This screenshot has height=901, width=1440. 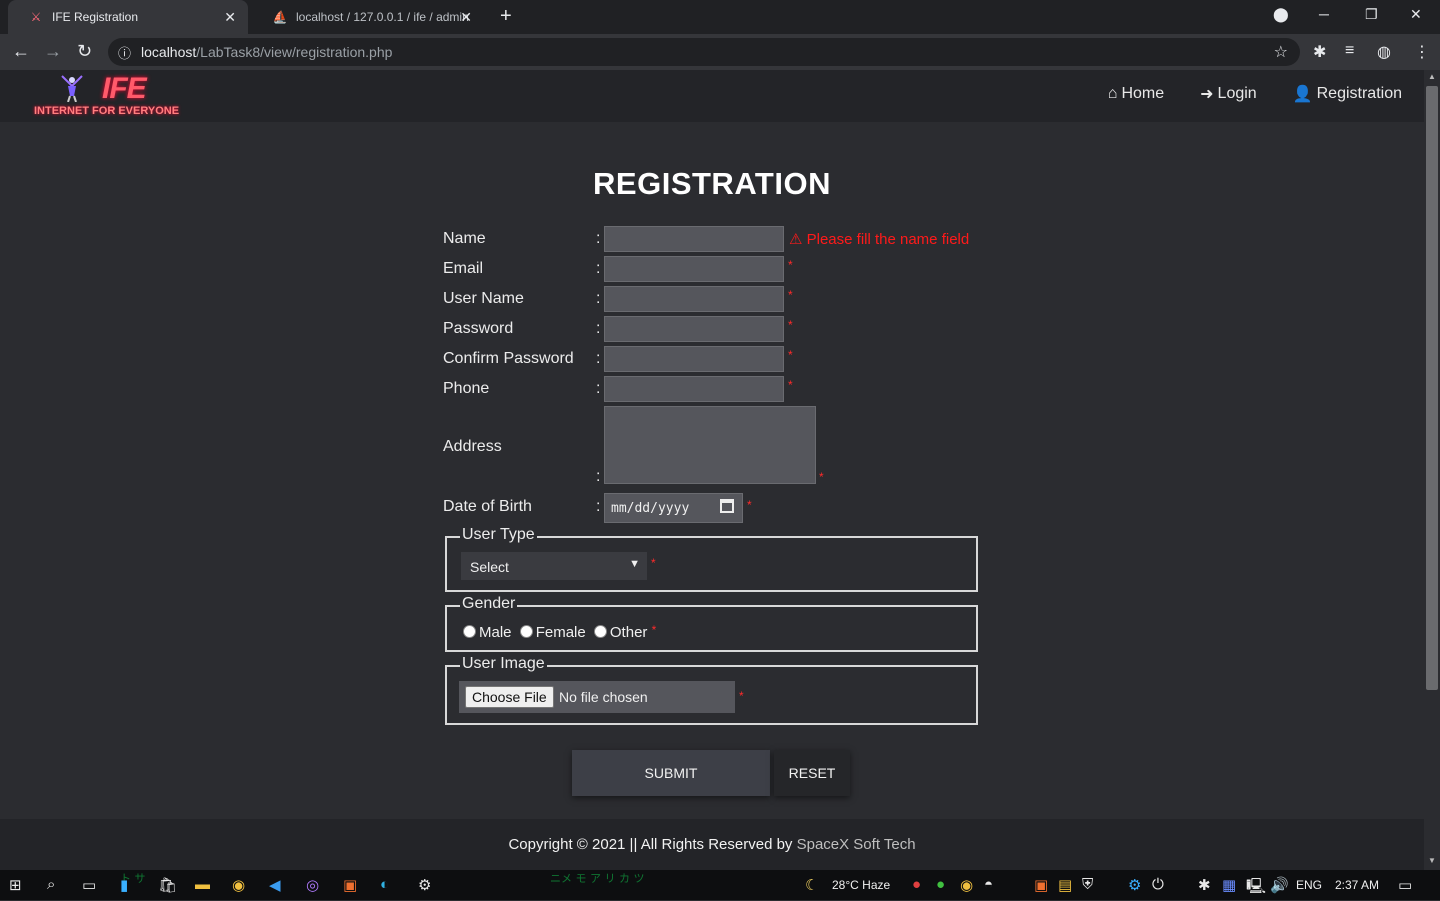 What do you see at coordinates (1143, 93) in the screenshot?
I see `nav-home-label: Home` at bounding box center [1143, 93].